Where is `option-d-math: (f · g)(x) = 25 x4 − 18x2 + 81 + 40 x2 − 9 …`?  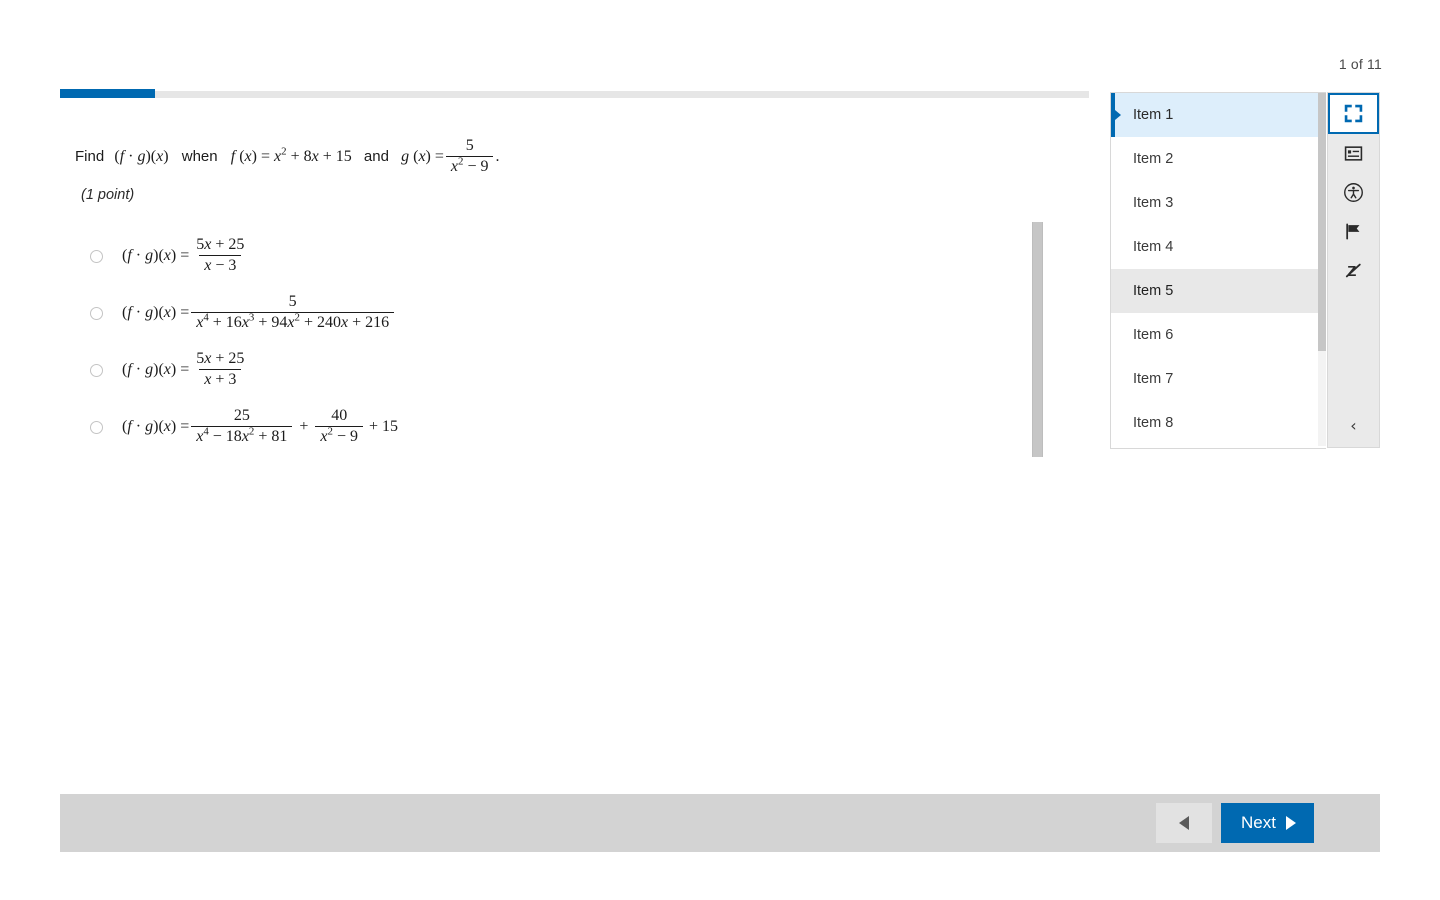
option-d-math: (f · g)(x) = 25 x4 − 18x2 + 81 + 40 x2 − 9 … is located at coordinates (260, 425).